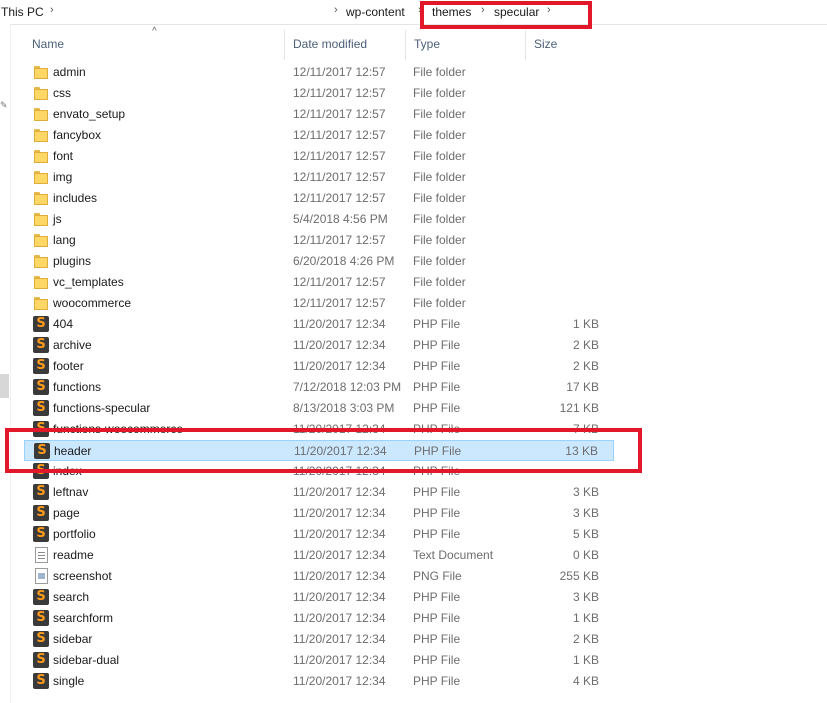  What do you see at coordinates (347, 387) in the screenshot?
I see `file-date-modified: 7/12/2018 12:03 PM` at bounding box center [347, 387].